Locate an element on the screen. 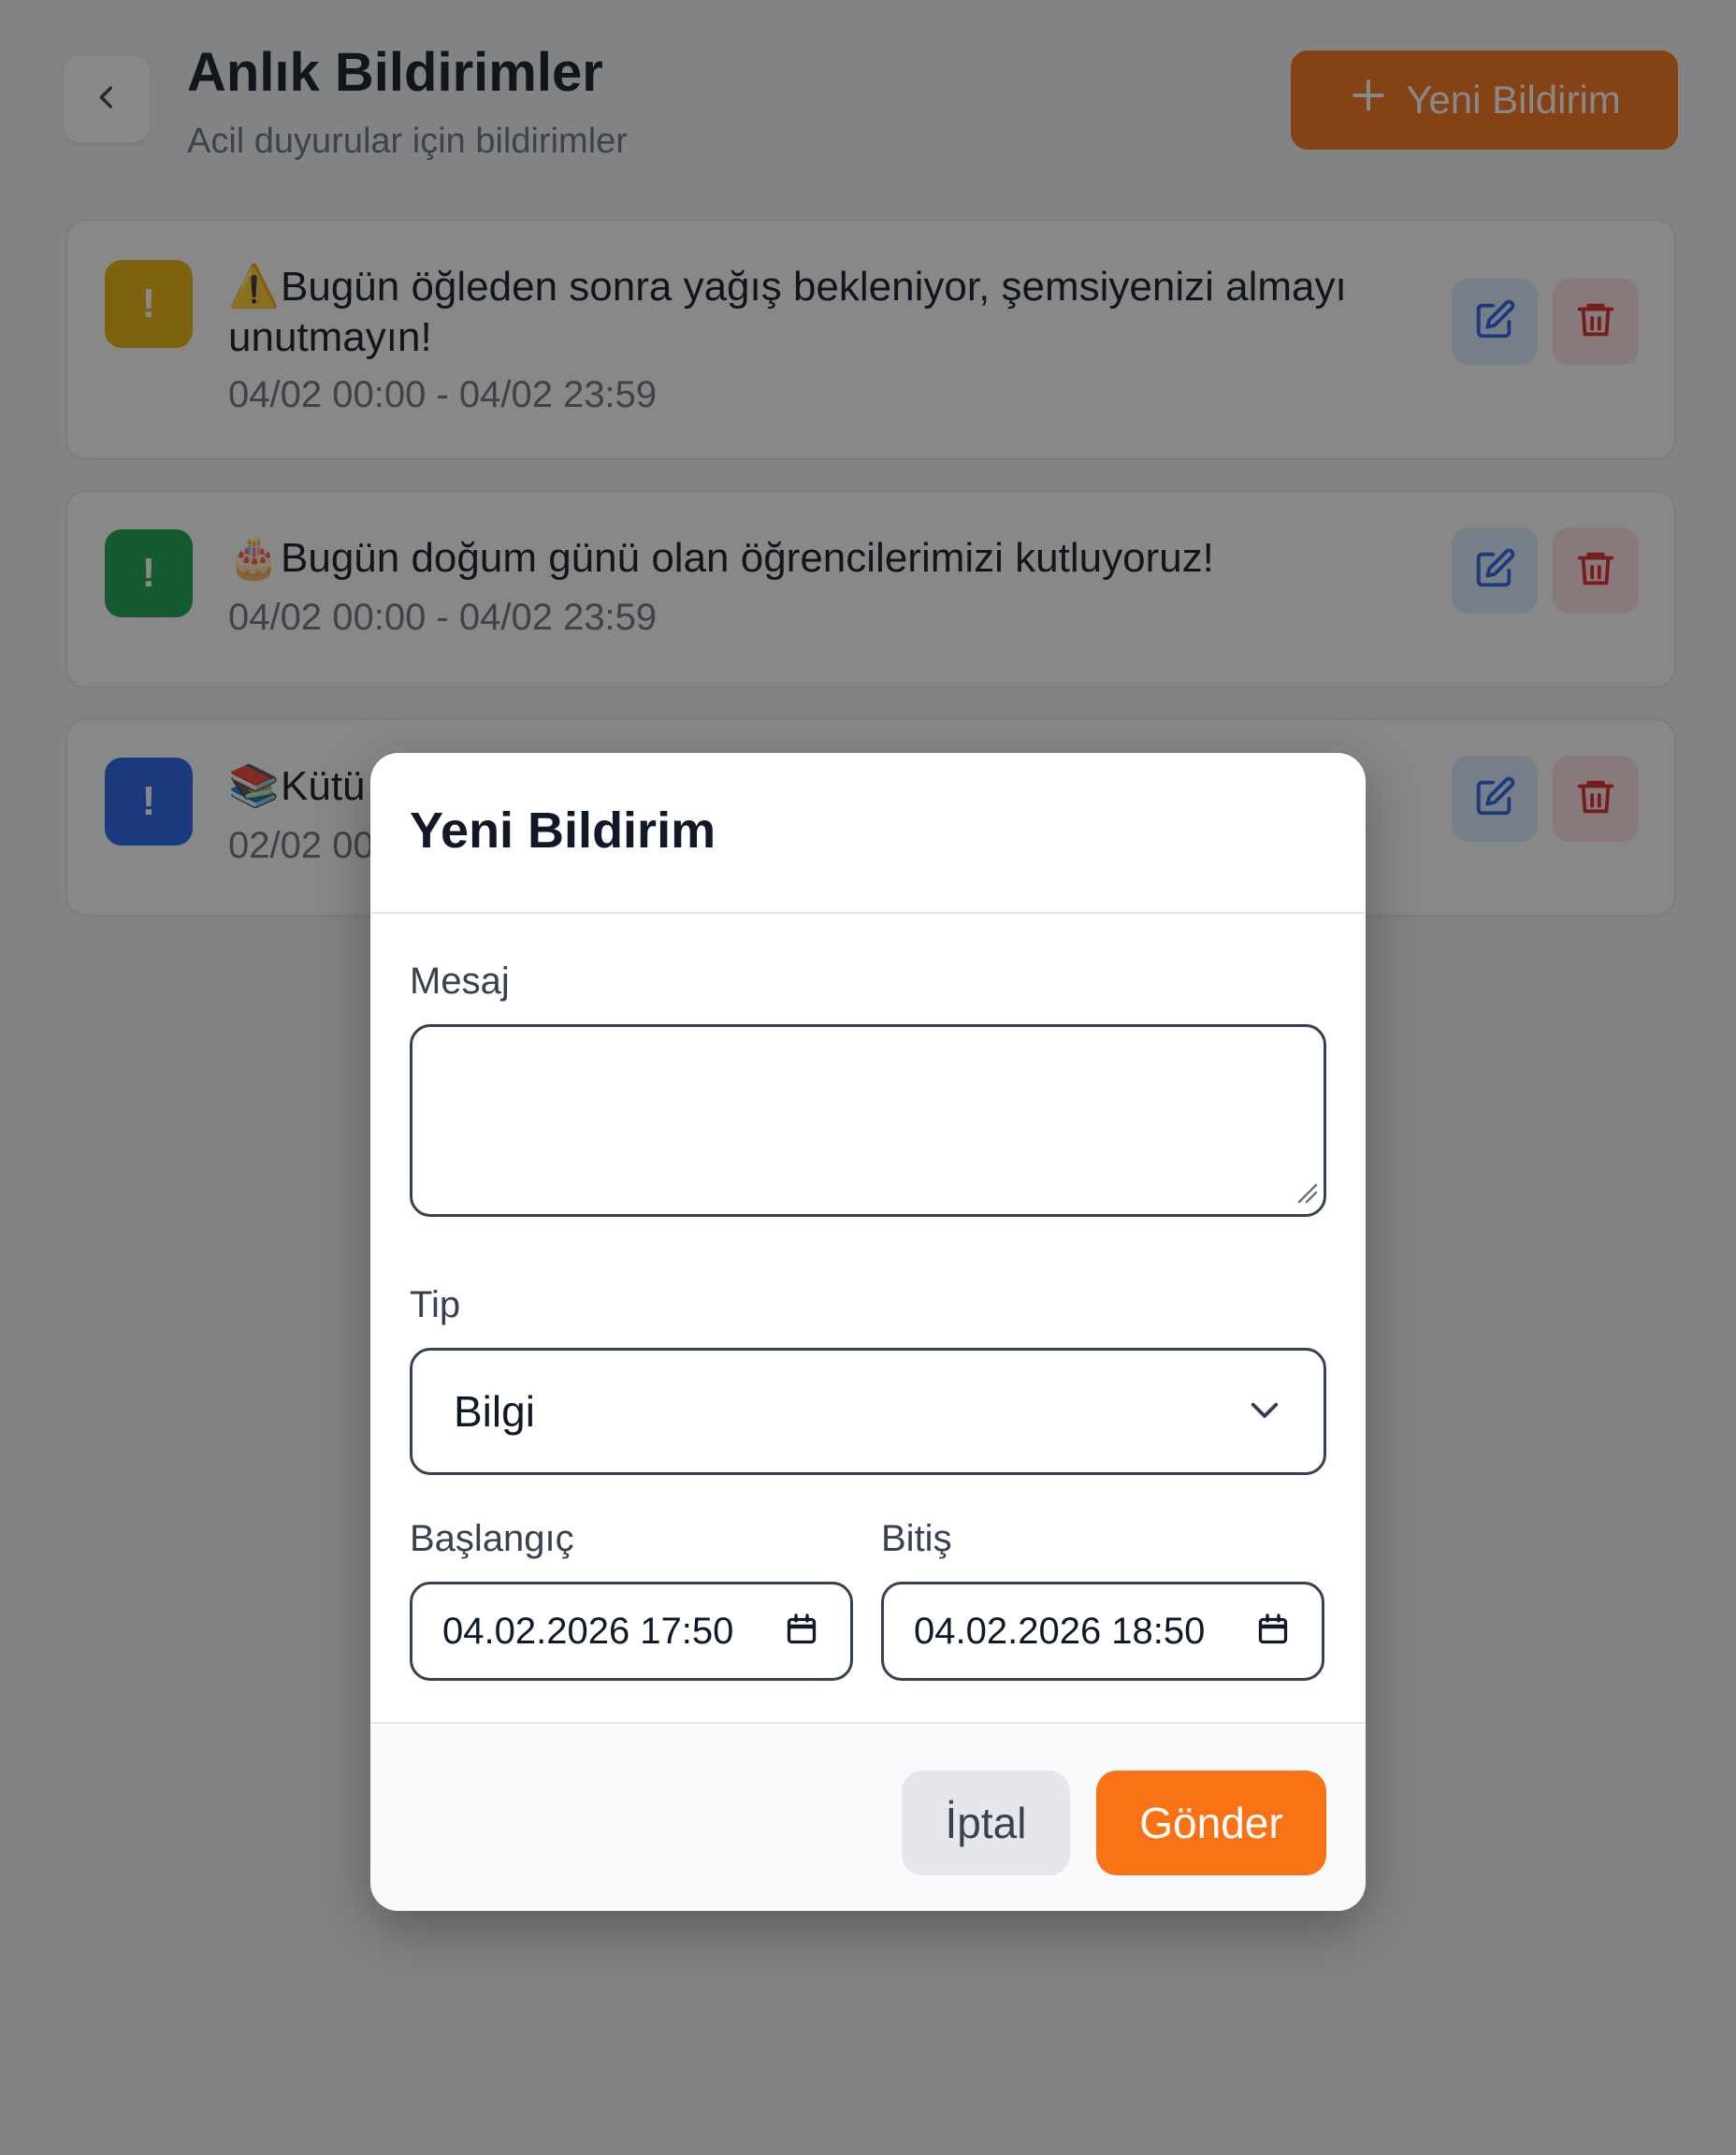 The height and width of the screenshot is (2155, 1736). end-datetime-input: 04.02.2026 18:50 is located at coordinates (1102, 1632).